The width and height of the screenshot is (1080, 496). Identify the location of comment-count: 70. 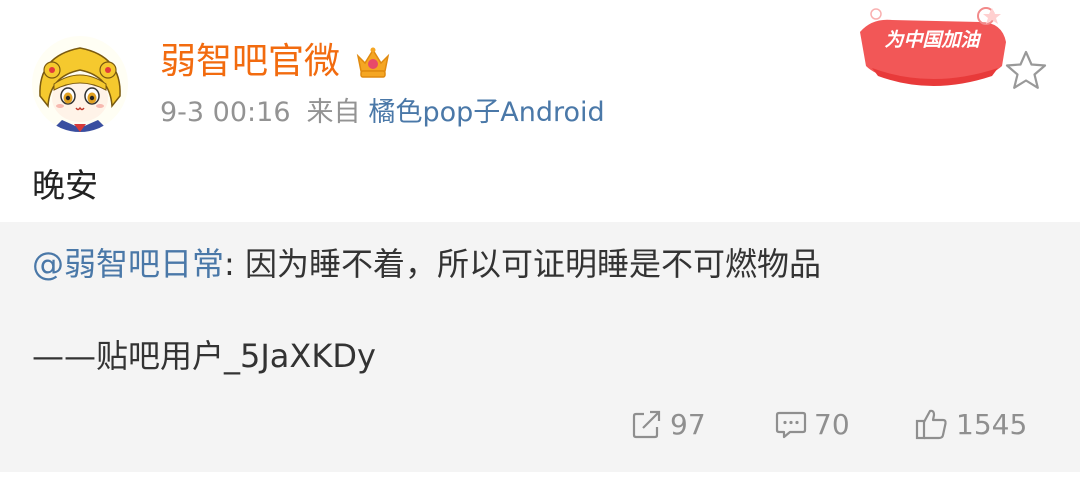
(832, 424).